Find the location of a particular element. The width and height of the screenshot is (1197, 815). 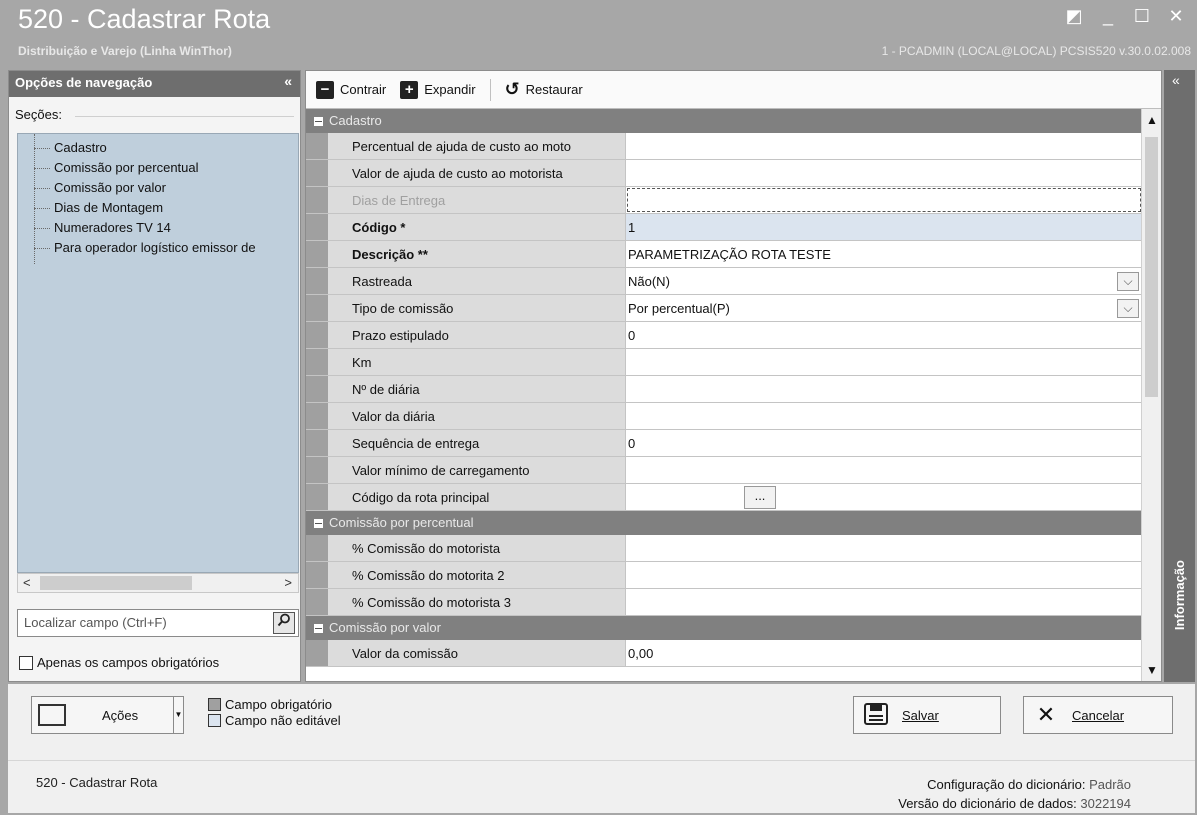

category-comissao-valor: Comissão por valor is located at coordinates (724, 628).